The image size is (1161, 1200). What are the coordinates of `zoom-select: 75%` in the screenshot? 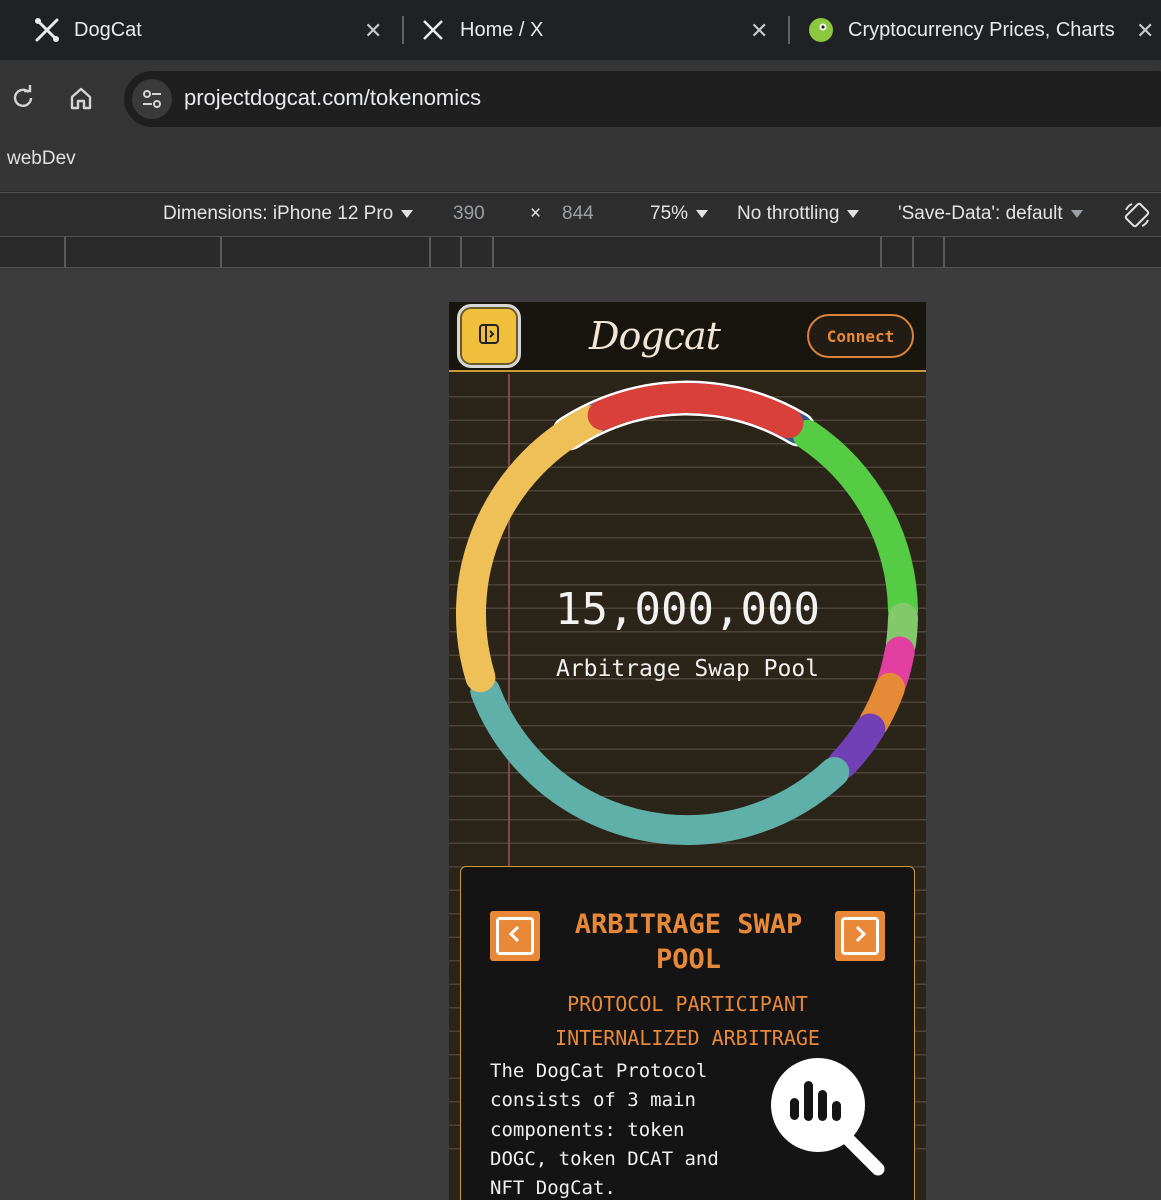 It's located at (679, 214).